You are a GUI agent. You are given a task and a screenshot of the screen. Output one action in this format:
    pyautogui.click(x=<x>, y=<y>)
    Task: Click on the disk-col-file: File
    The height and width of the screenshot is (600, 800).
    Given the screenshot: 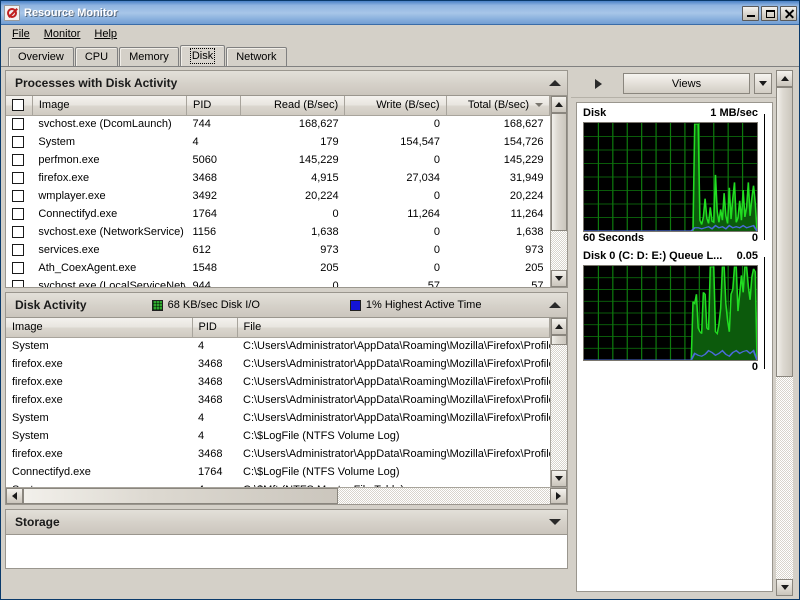 What is the action you would take?
    pyautogui.click(x=393, y=328)
    